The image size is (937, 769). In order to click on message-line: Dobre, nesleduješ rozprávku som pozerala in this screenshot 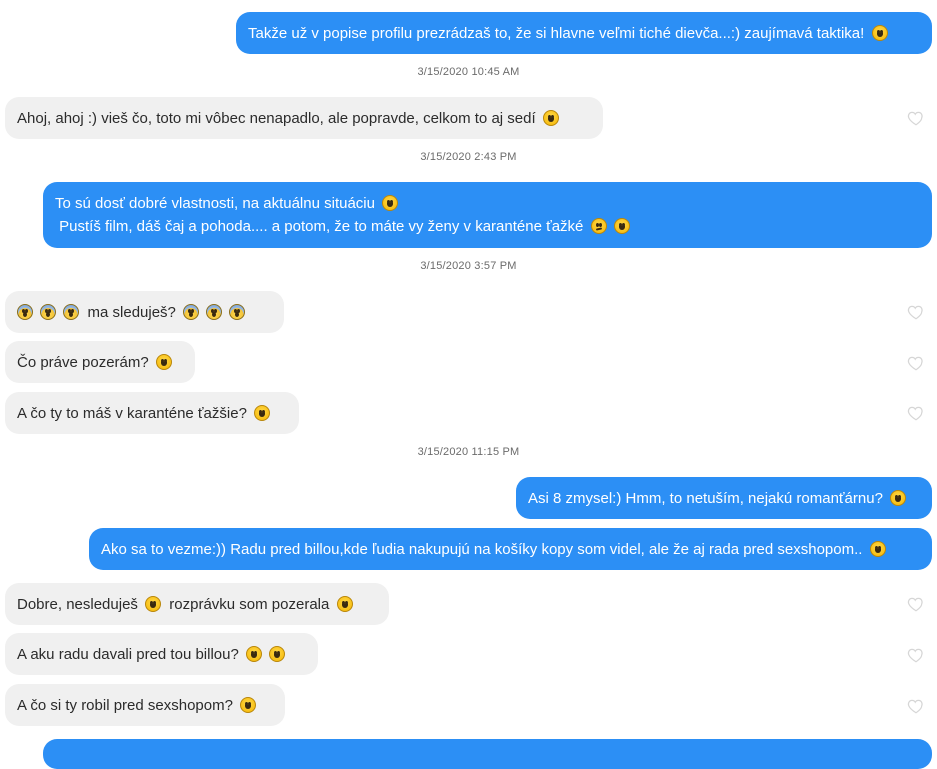, I will do `click(197, 604)`.